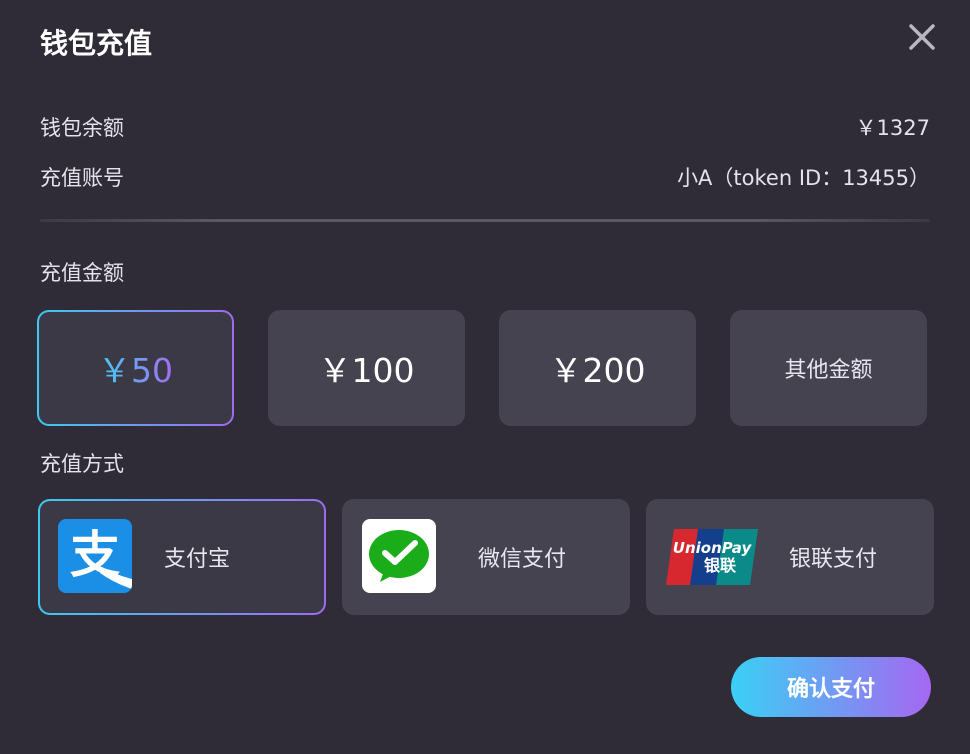  What do you see at coordinates (831, 687) in the screenshot?
I see `confirm-payment-button: 确认支付` at bounding box center [831, 687].